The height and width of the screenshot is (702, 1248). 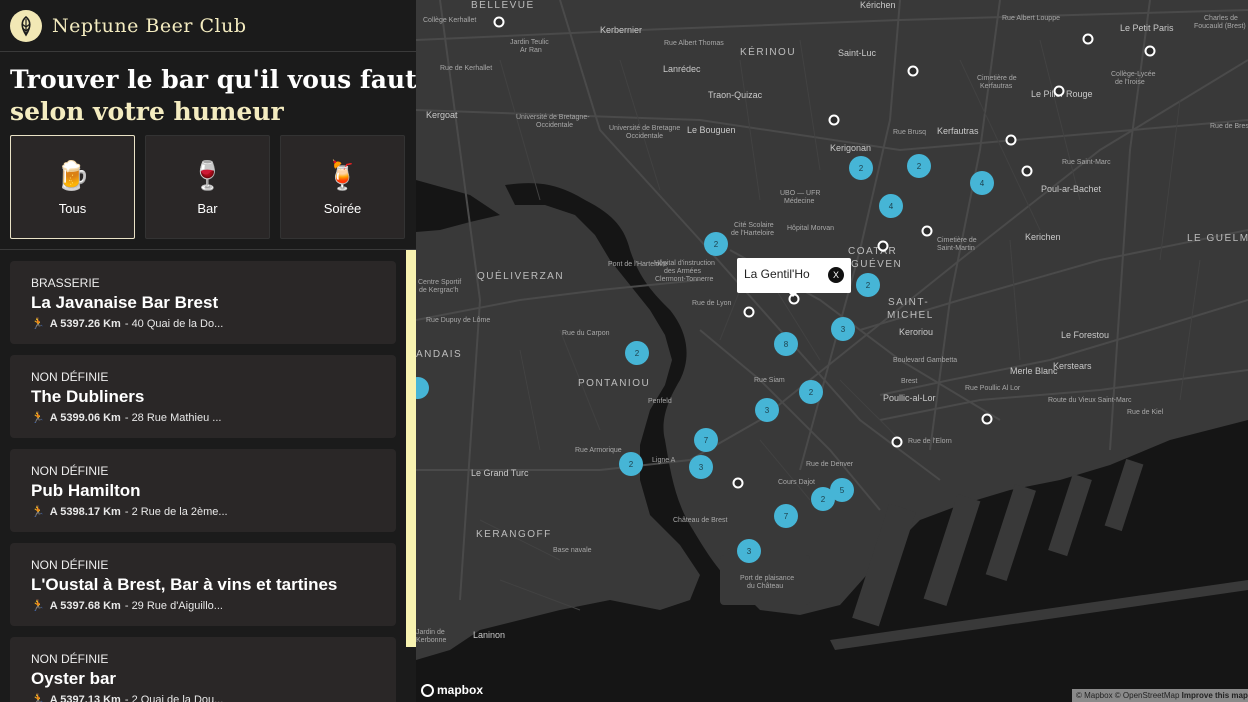 What do you see at coordinates (1215, 695) in the screenshot?
I see `improve-map-link: Improve this map` at bounding box center [1215, 695].